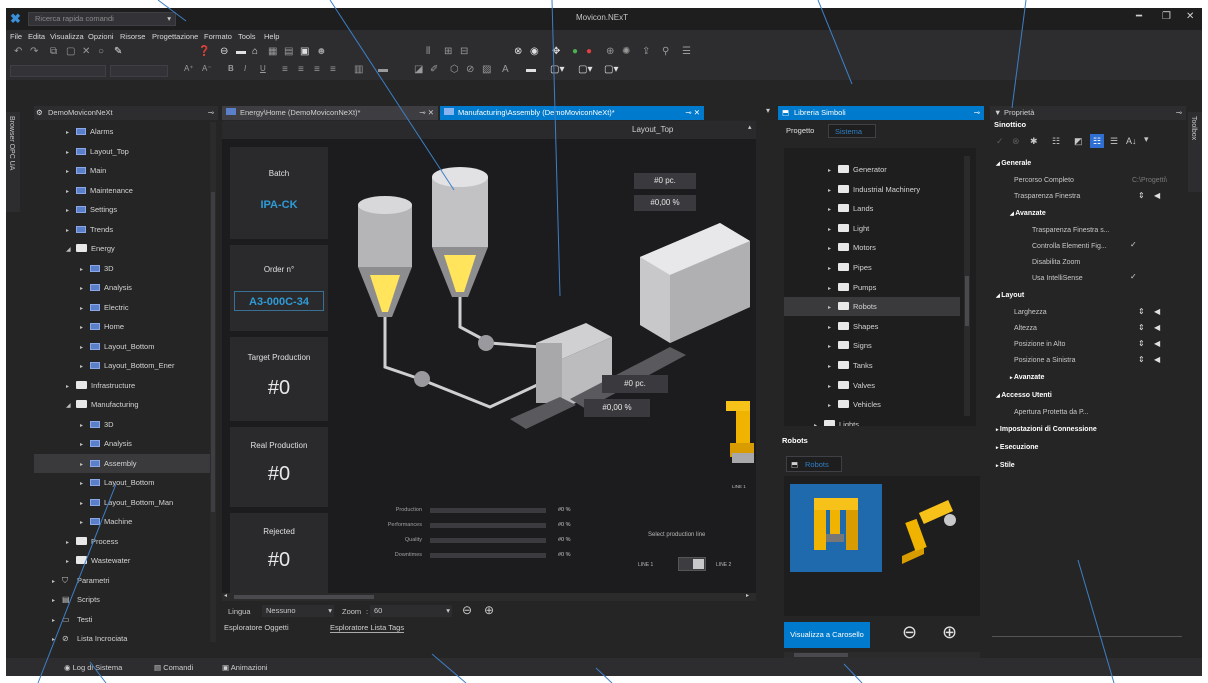  Describe the element at coordinates (122, 170) in the screenshot. I see `tree-item: ▸ Main` at that location.